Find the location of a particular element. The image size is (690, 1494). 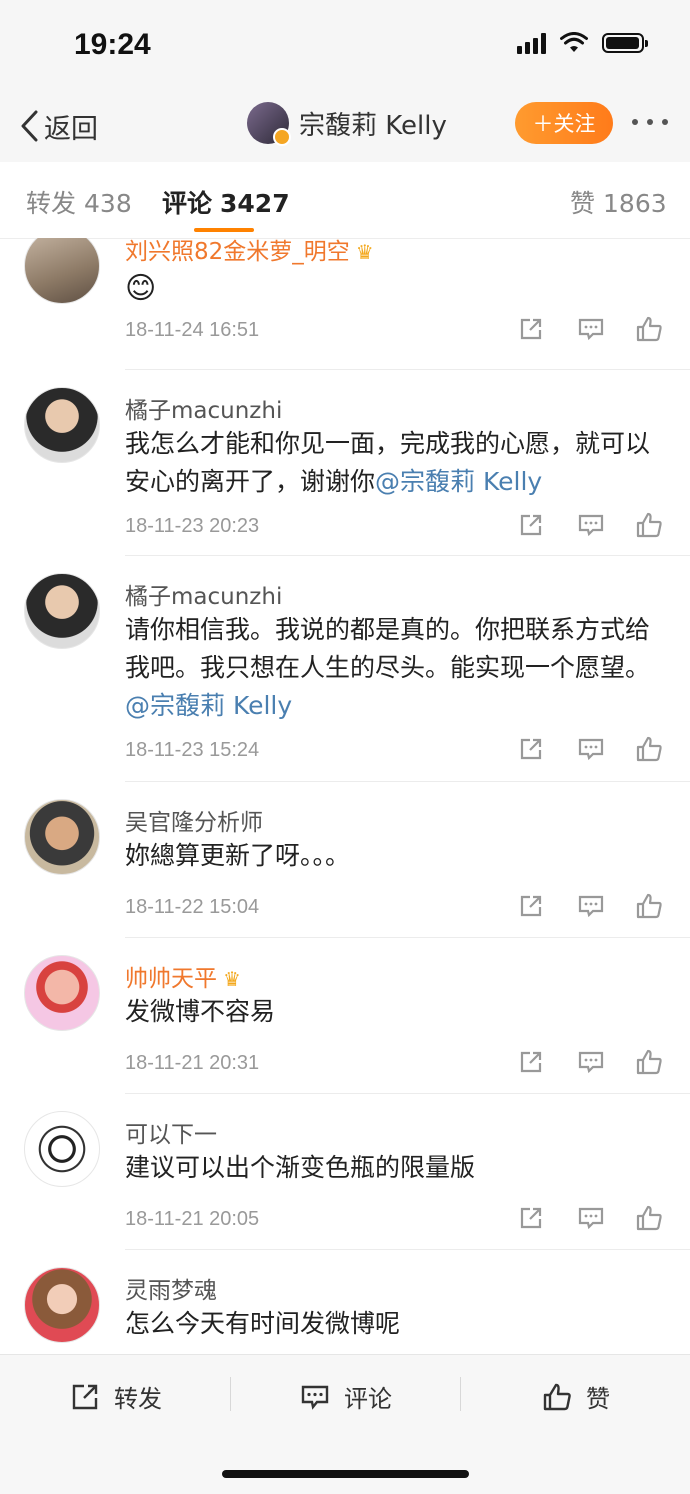

tab-likes: 赞 1863 is located at coordinates (618, 202).